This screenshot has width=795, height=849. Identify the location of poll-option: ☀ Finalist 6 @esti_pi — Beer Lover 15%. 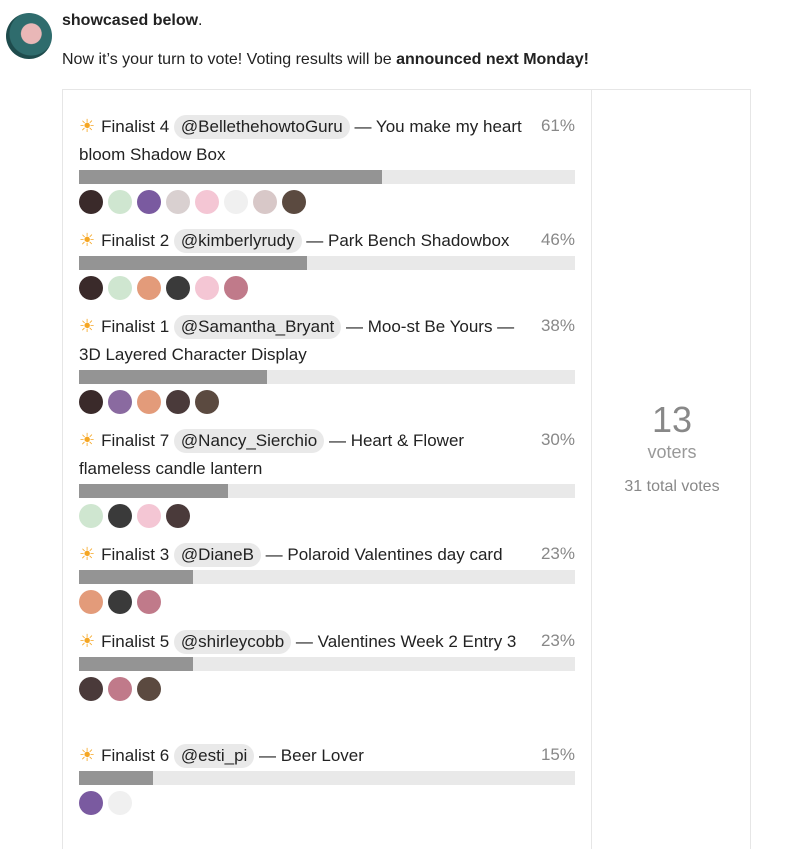
(327, 778).